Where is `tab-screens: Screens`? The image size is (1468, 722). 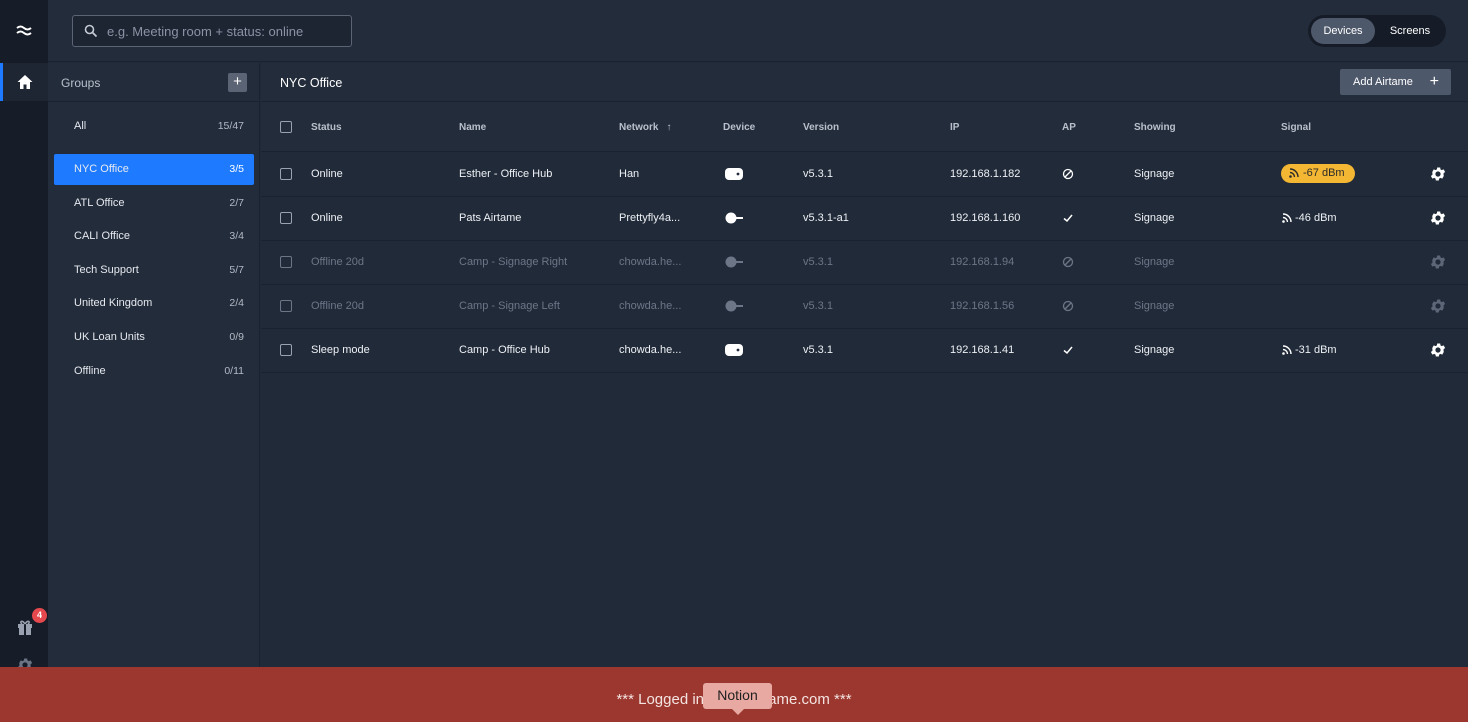 tab-screens: Screens is located at coordinates (1410, 31).